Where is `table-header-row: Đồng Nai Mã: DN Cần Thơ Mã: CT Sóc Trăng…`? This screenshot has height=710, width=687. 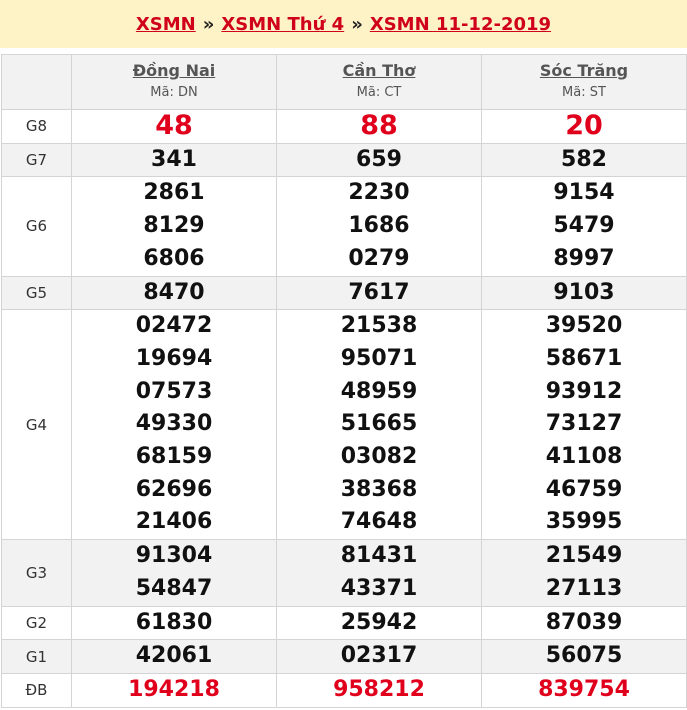 table-header-row: Đồng Nai Mã: DN Cần Thơ Mã: CT Sóc Trăng… is located at coordinates (344, 82).